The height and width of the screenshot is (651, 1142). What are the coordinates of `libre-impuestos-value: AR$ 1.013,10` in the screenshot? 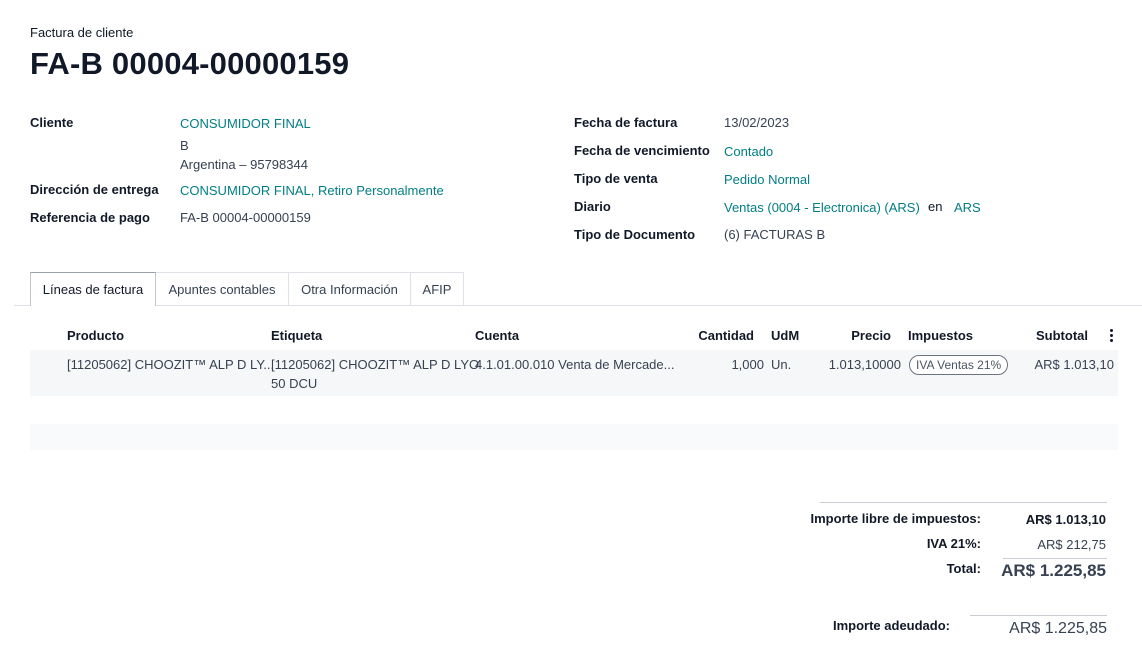 It's located at (1065, 519).